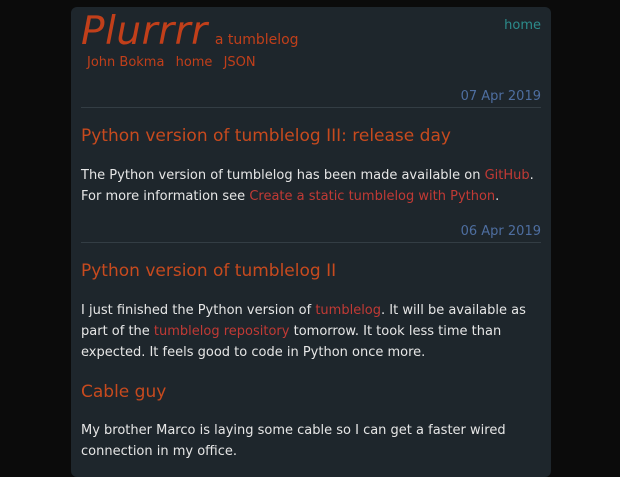 The width and height of the screenshot is (620, 477). I want to click on nav-link-json: JSON, so click(240, 62).